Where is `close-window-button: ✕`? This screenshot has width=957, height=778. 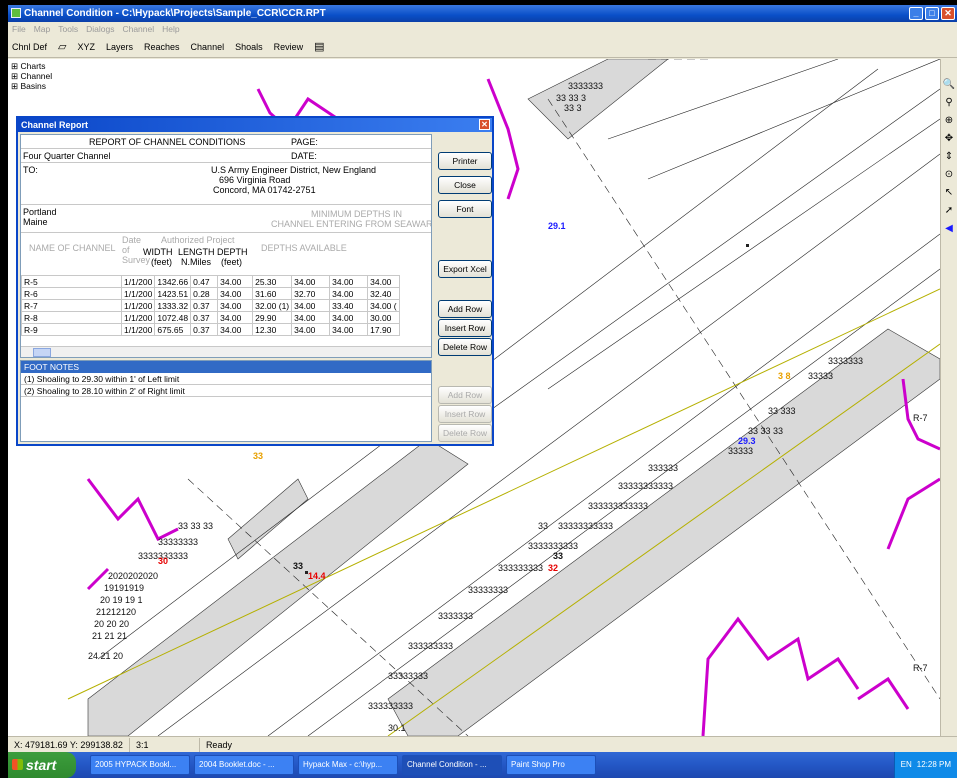
close-window-button: ✕ is located at coordinates (948, 13).